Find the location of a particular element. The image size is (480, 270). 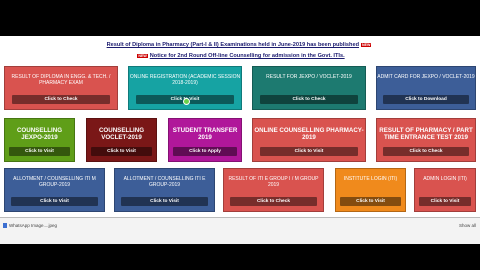

card-title: Institute Login (ITI) is located at coordinates (370, 179).